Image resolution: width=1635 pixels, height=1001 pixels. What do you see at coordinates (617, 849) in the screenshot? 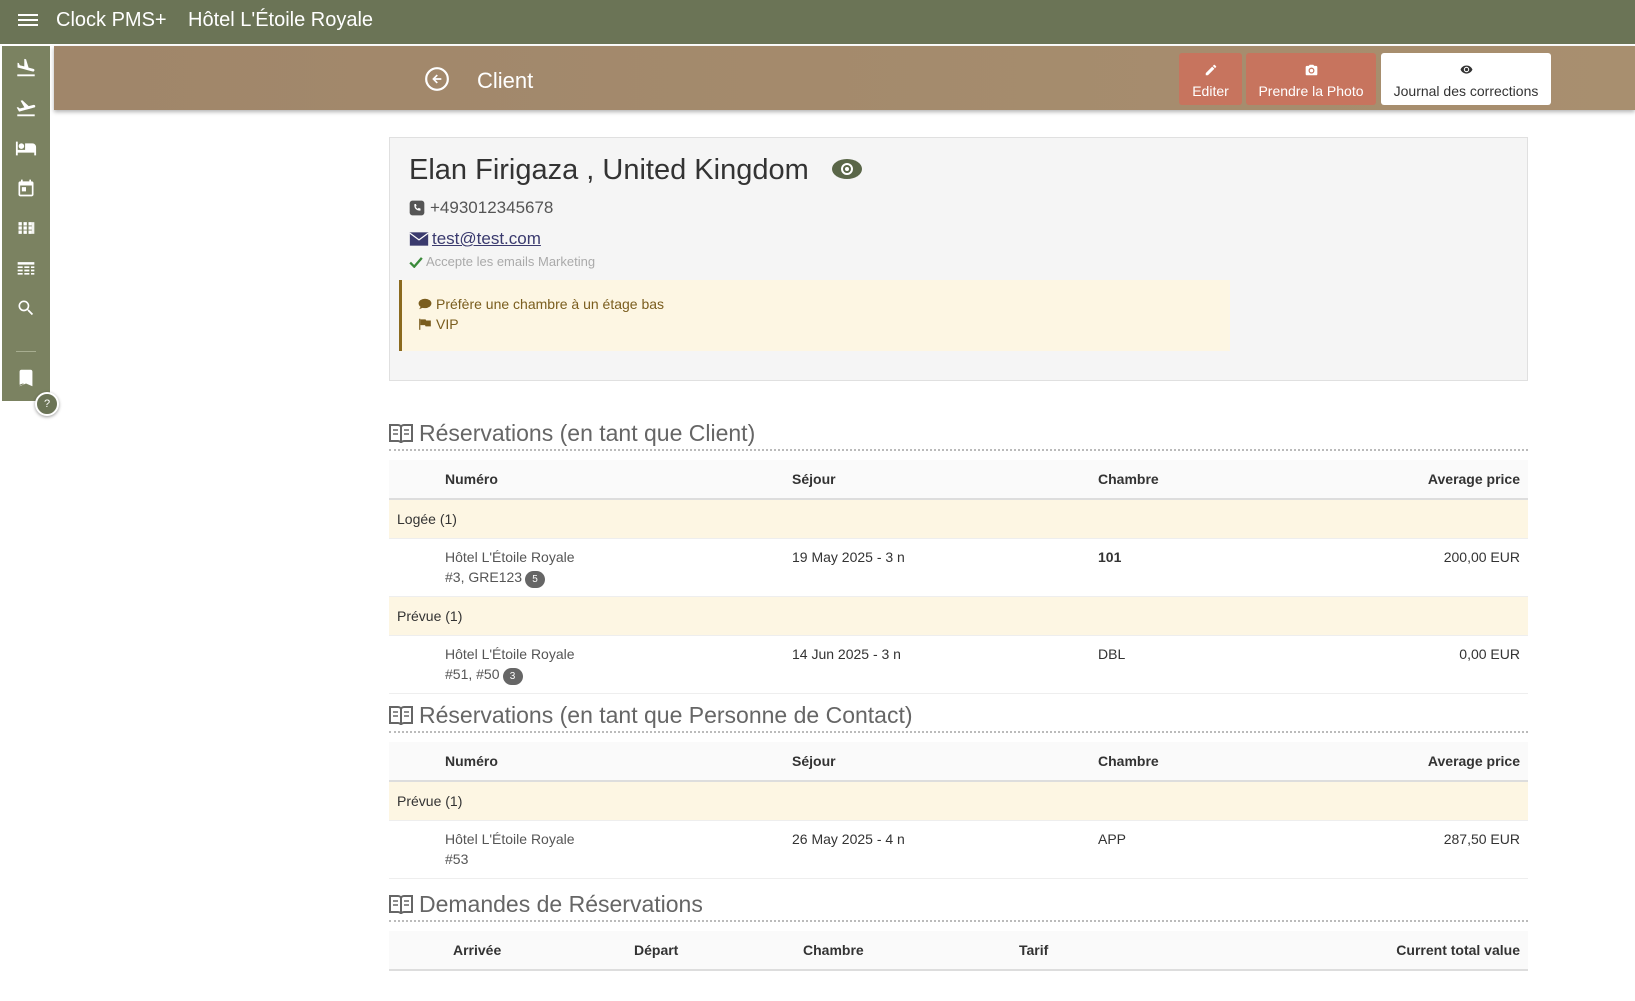
I see `reservation-number: Hôtel L'Étoile Royale #53` at bounding box center [617, 849].